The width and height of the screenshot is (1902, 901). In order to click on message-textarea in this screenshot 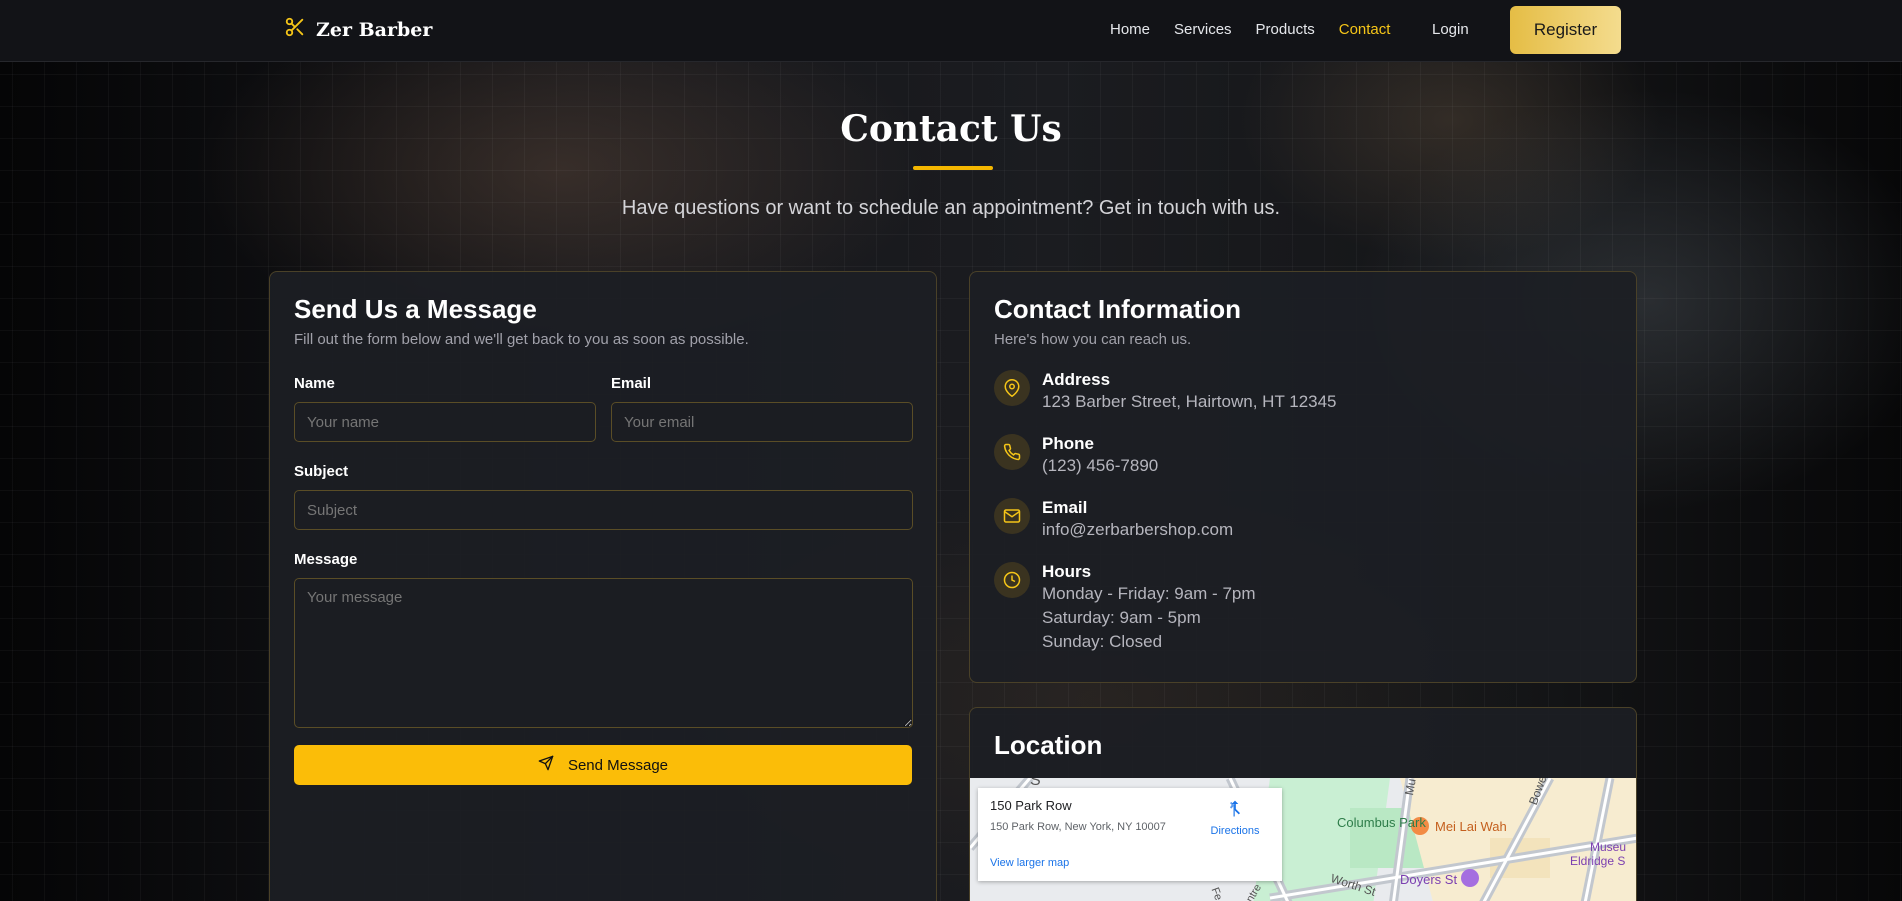, I will do `click(603, 653)`.